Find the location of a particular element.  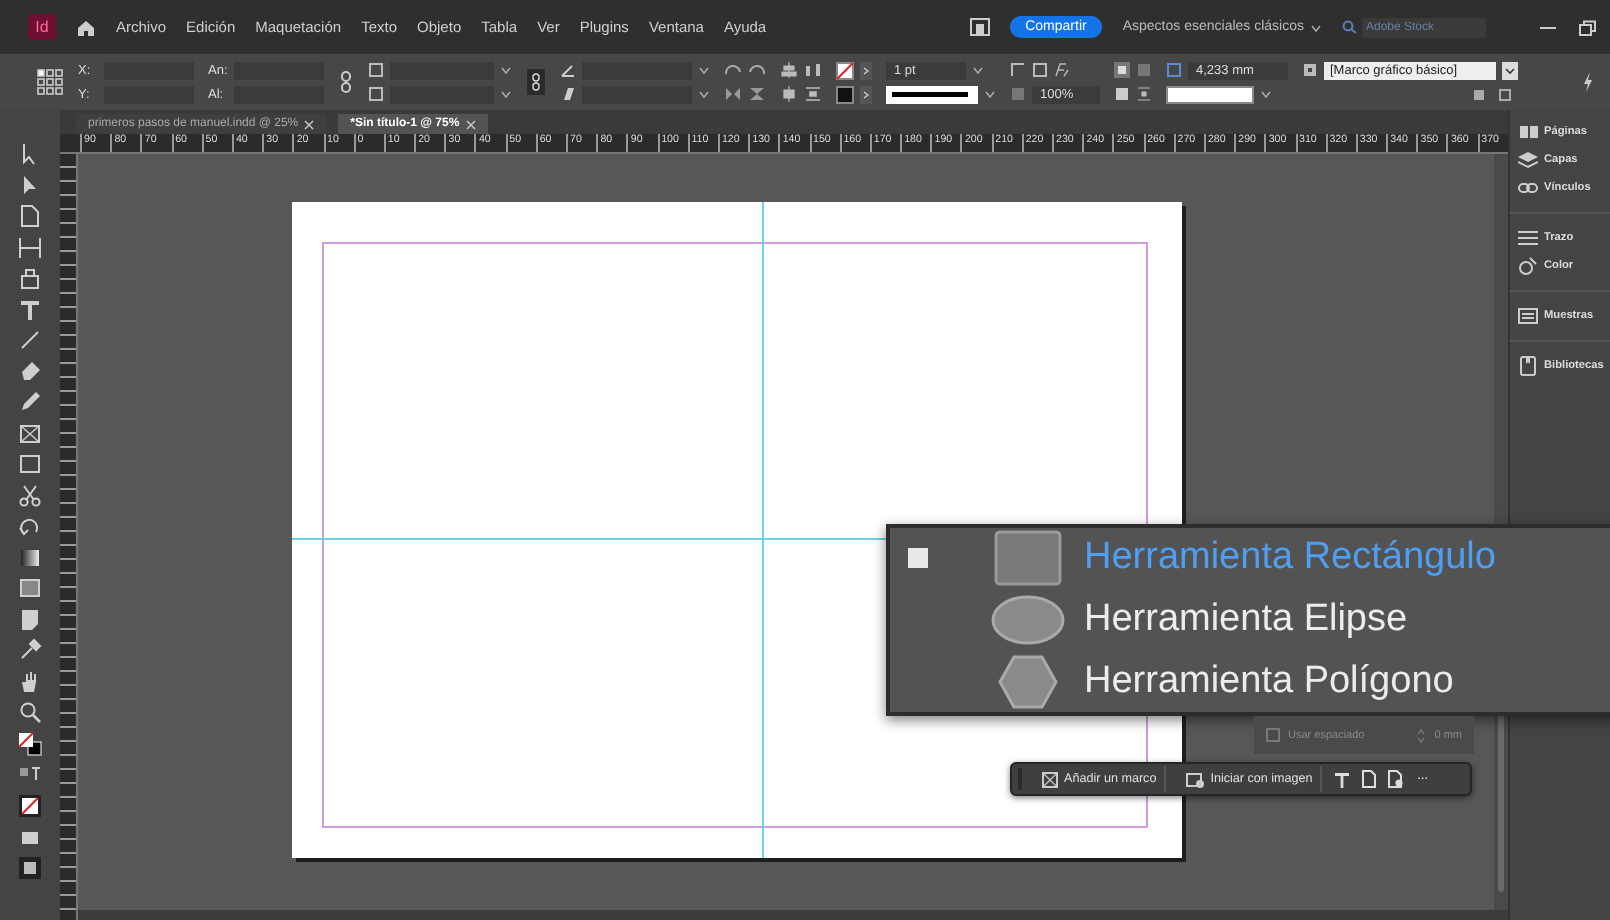

links-icon is located at coordinates (1528, 188).